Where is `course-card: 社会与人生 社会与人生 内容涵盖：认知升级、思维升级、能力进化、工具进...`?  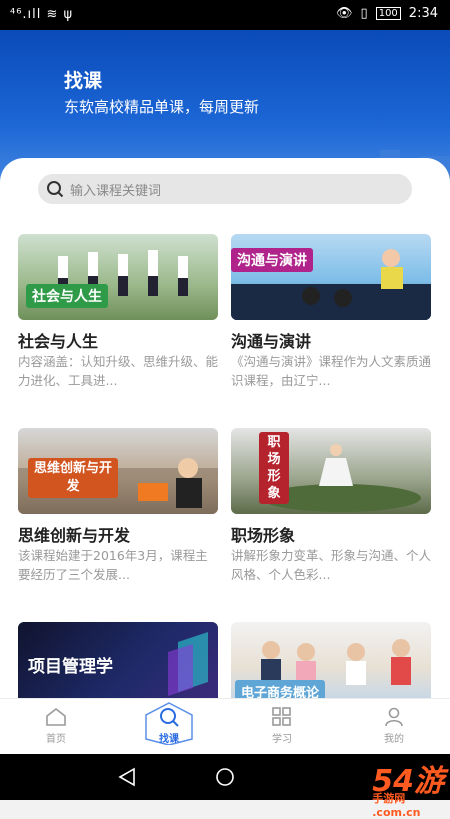 course-card: 社会与人生 社会与人生 内容涵盖：认知升级、思维升级、能力进化、工具进... is located at coordinates (118, 312).